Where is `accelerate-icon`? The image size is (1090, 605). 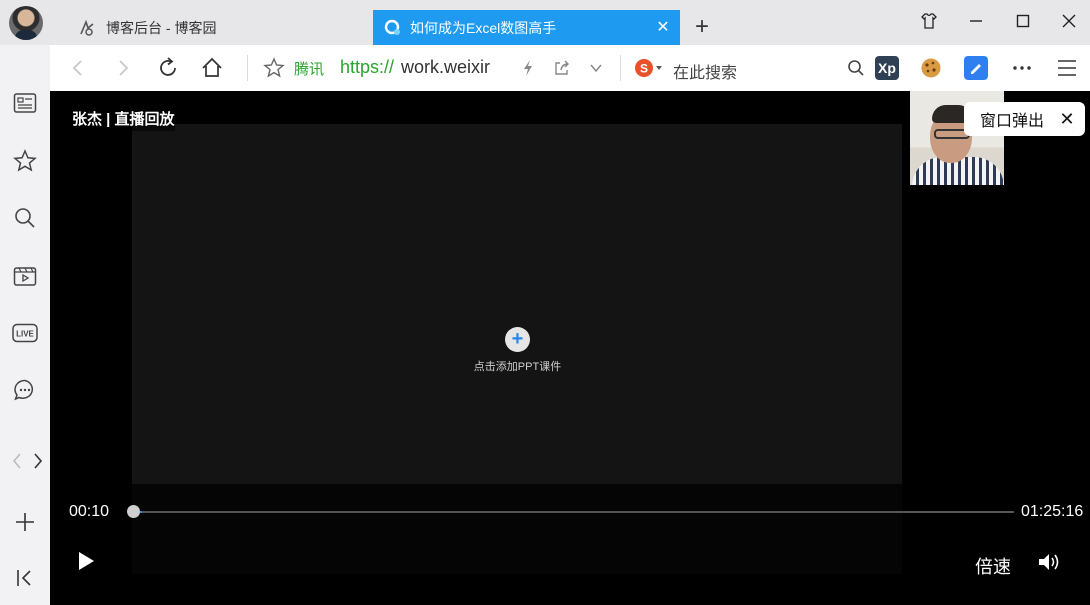
accelerate-icon is located at coordinates (528, 68).